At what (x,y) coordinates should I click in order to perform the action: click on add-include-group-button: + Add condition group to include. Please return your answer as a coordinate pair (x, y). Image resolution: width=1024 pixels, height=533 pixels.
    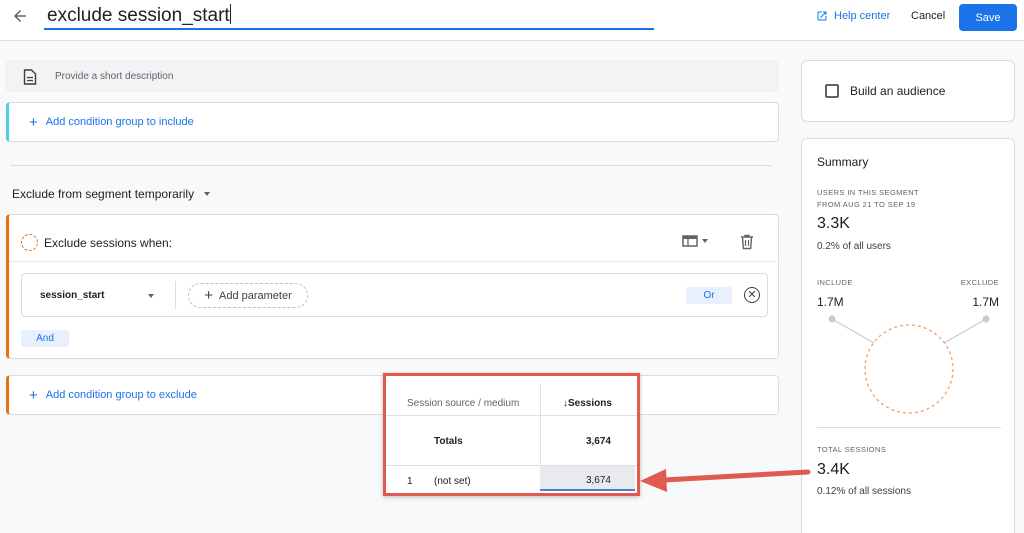
    Looking at the image, I should click on (111, 122).